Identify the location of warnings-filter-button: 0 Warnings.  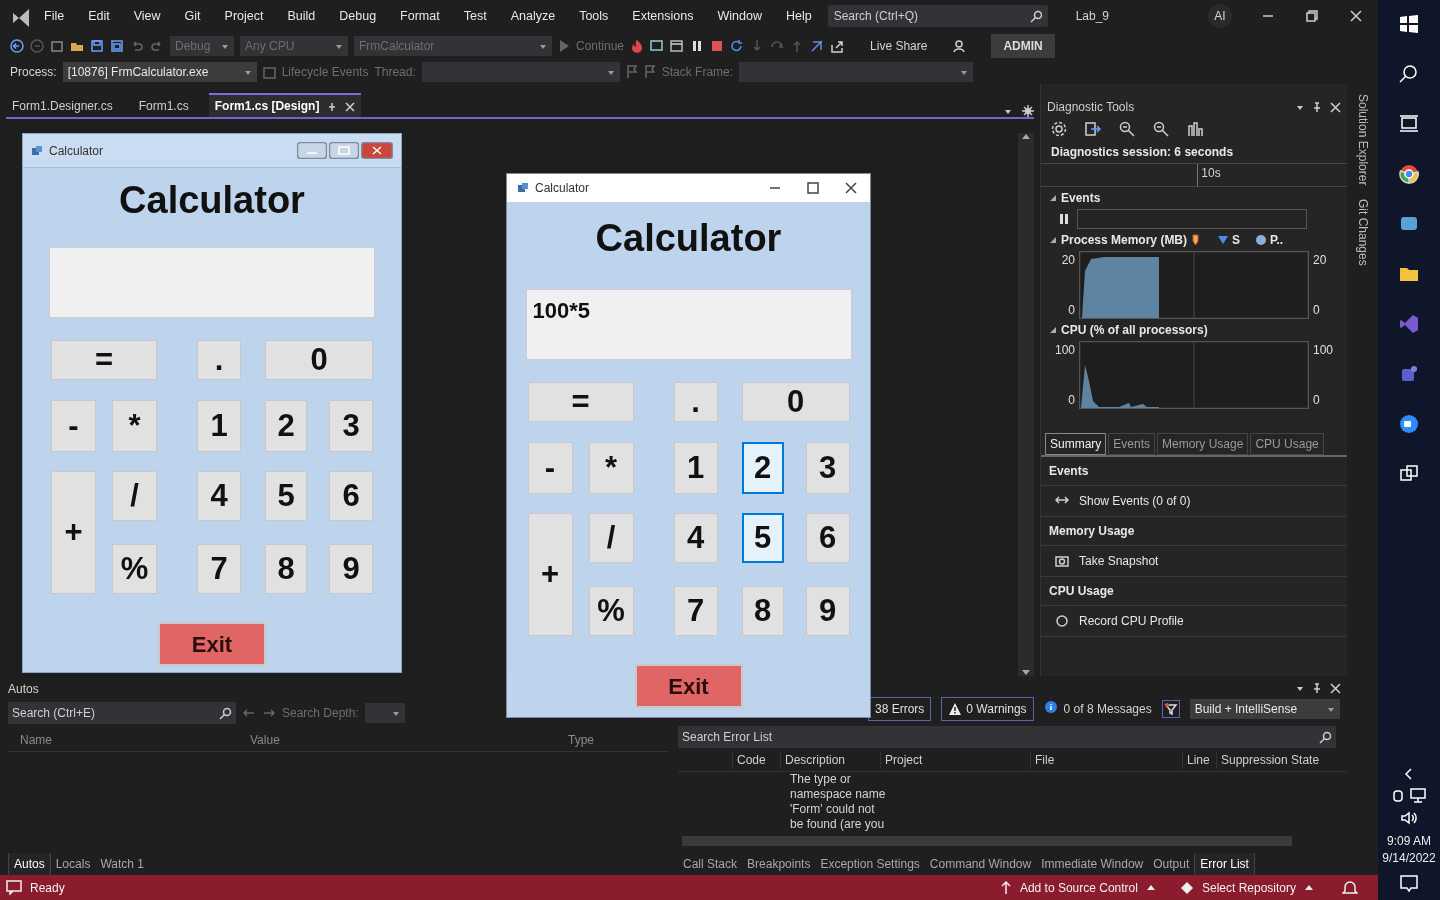
(987, 709).